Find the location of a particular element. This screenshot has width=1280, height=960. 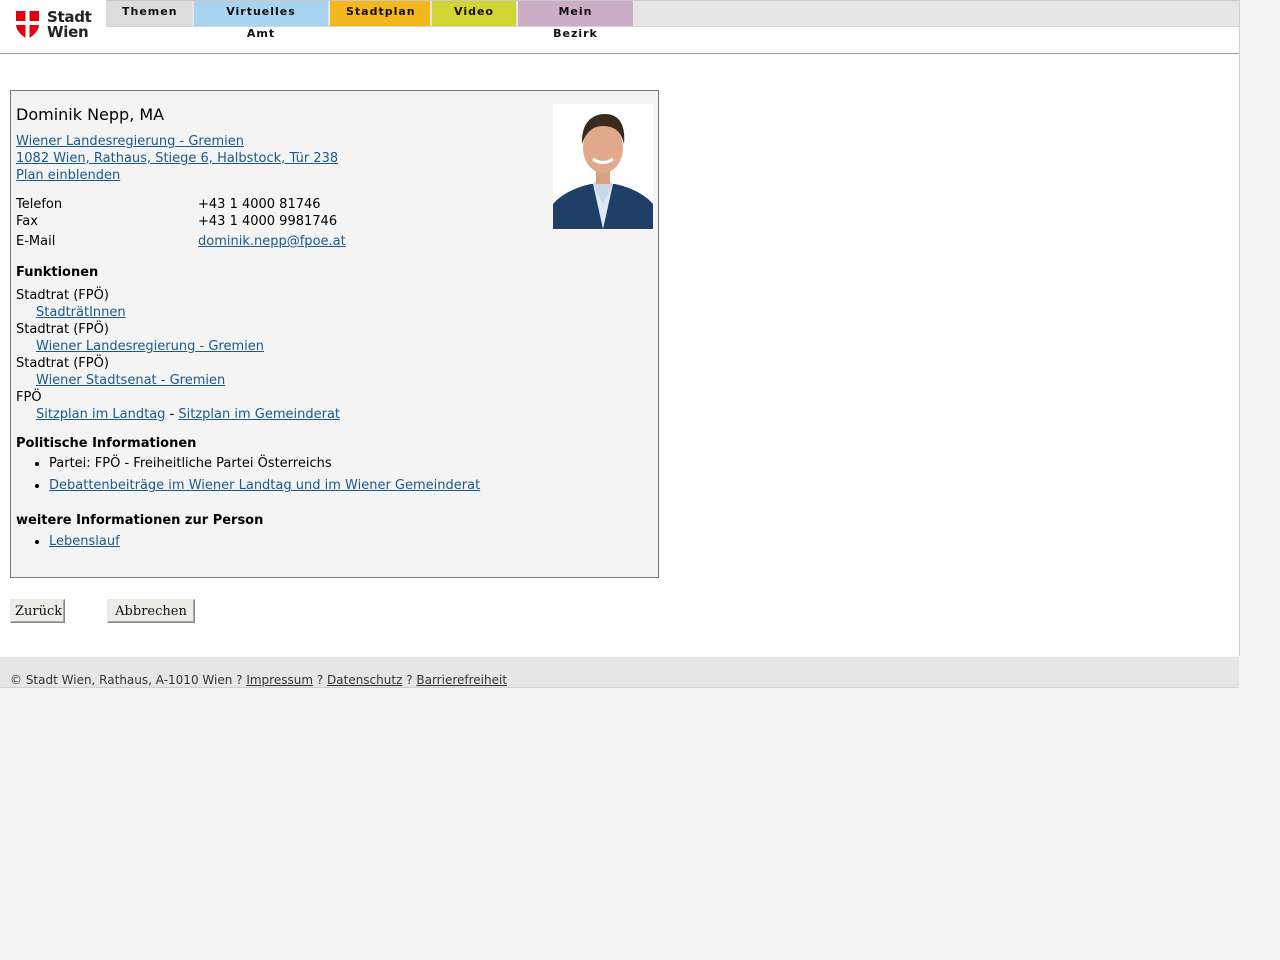

stadt-wien-logo: Stadt Wien is located at coordinates (56, 26).